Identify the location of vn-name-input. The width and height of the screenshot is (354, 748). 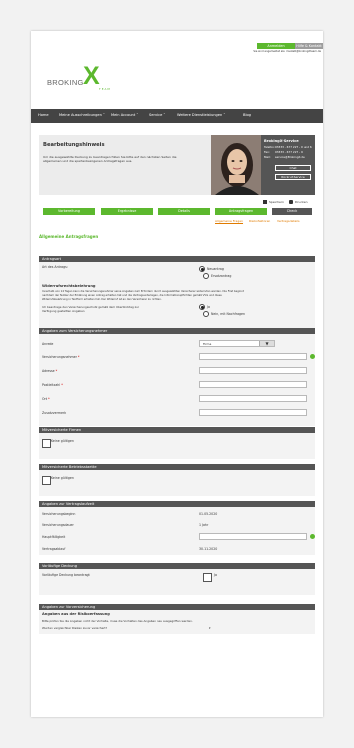
(253, 356).